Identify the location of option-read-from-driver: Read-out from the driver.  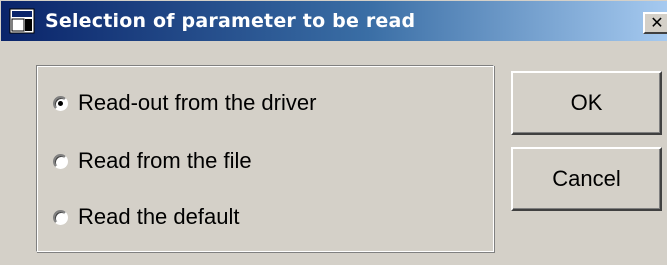
(184, 103).